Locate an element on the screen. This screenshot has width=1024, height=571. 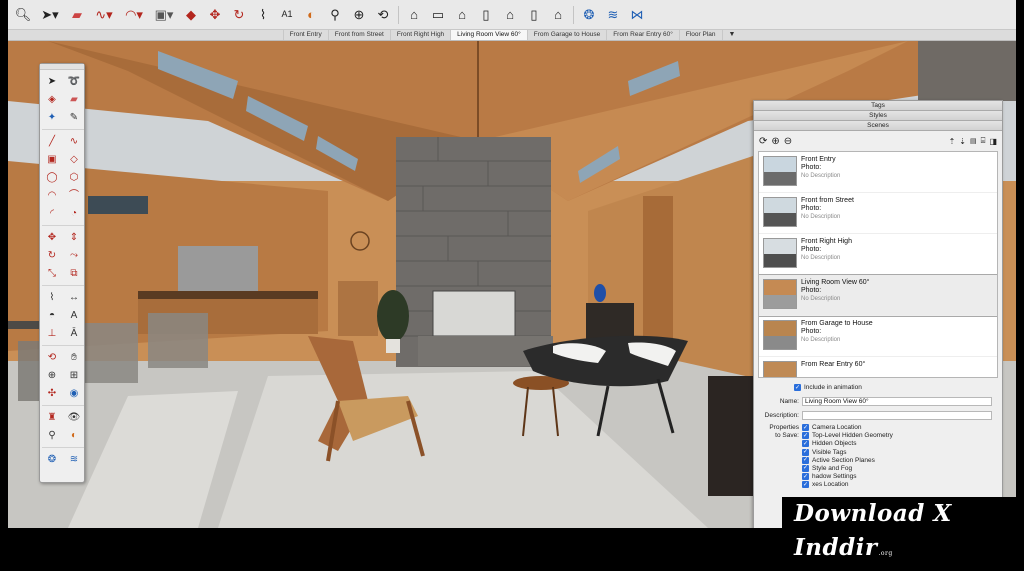
move-down-icon: ⇣ is located at coordinates (962, 141).